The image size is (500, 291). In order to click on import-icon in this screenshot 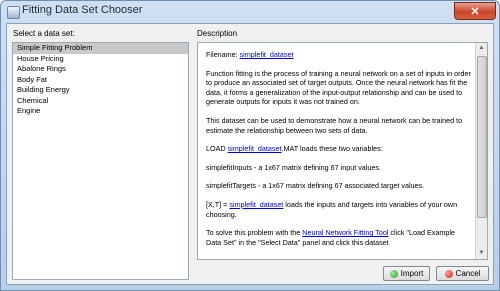, I will do `click(393, 273)`.